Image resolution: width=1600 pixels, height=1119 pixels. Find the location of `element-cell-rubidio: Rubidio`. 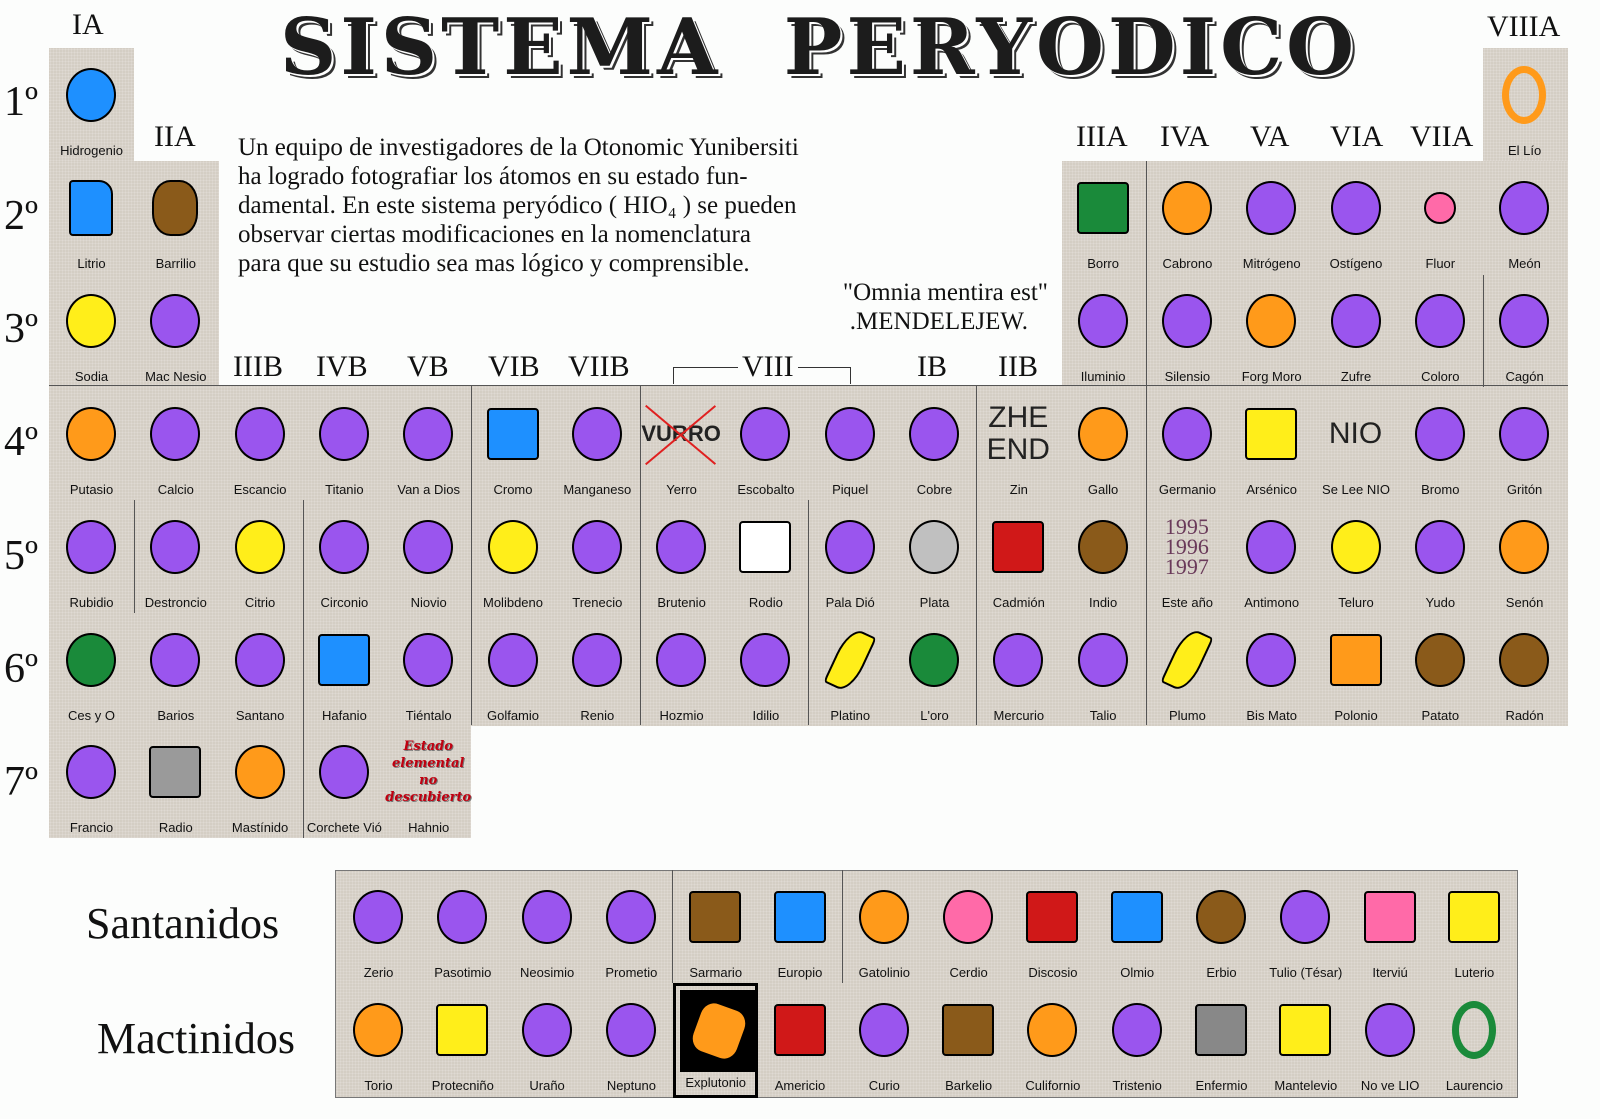

element-cell-rubidio: Rubidio is located at coordinates (91, 557).